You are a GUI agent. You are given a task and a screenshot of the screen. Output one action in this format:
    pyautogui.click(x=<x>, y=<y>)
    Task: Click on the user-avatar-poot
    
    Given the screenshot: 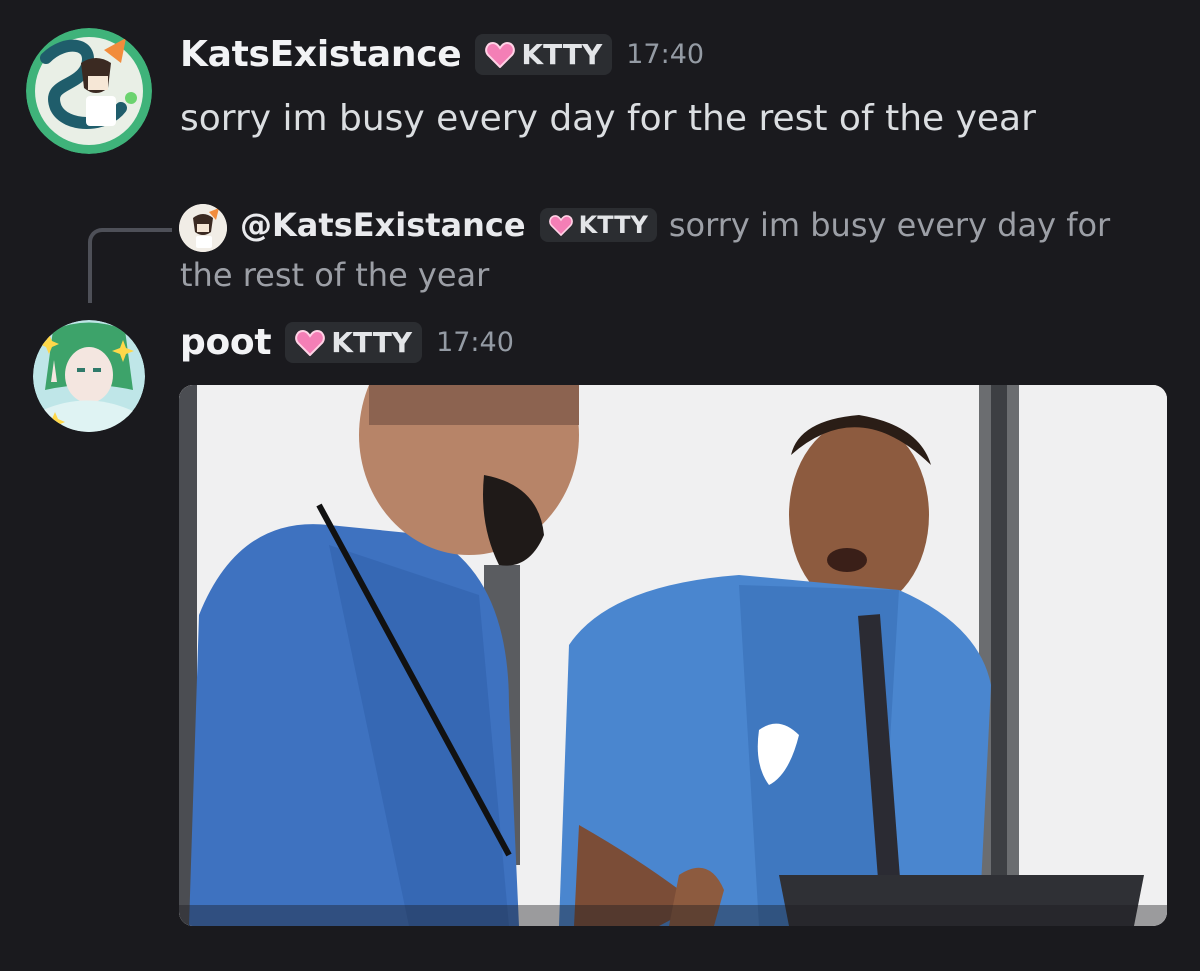 What is the action you would take?
    pyautogui.click(x=89, y=376)
    